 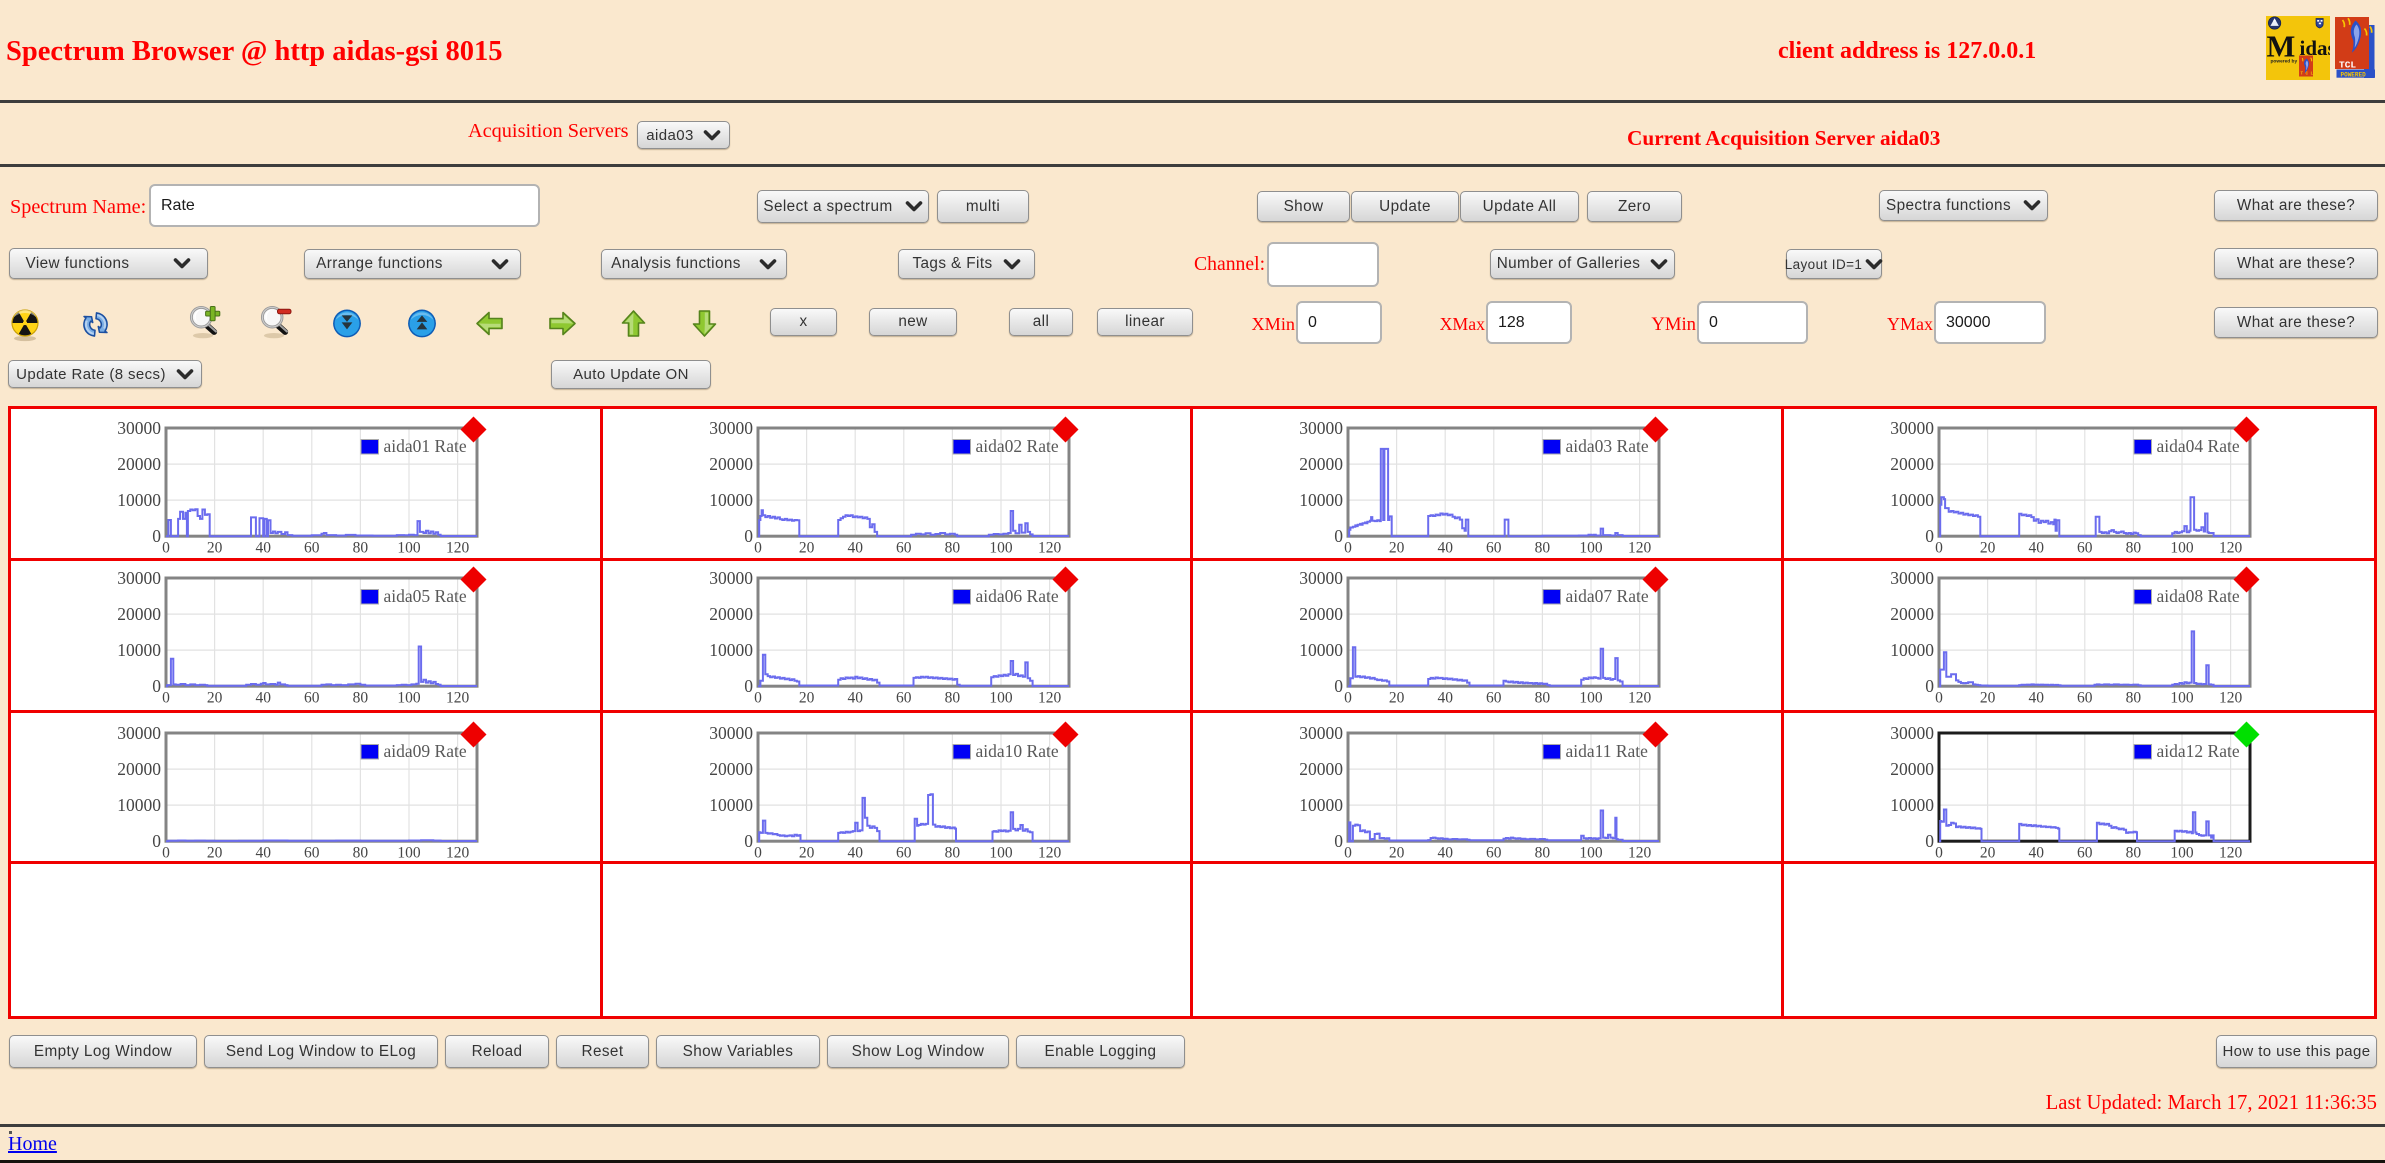 What do you see at coordinates (2307, 75) in the screenshot?
I see `svg-text: T C L` at bounding box center [2307, 75].